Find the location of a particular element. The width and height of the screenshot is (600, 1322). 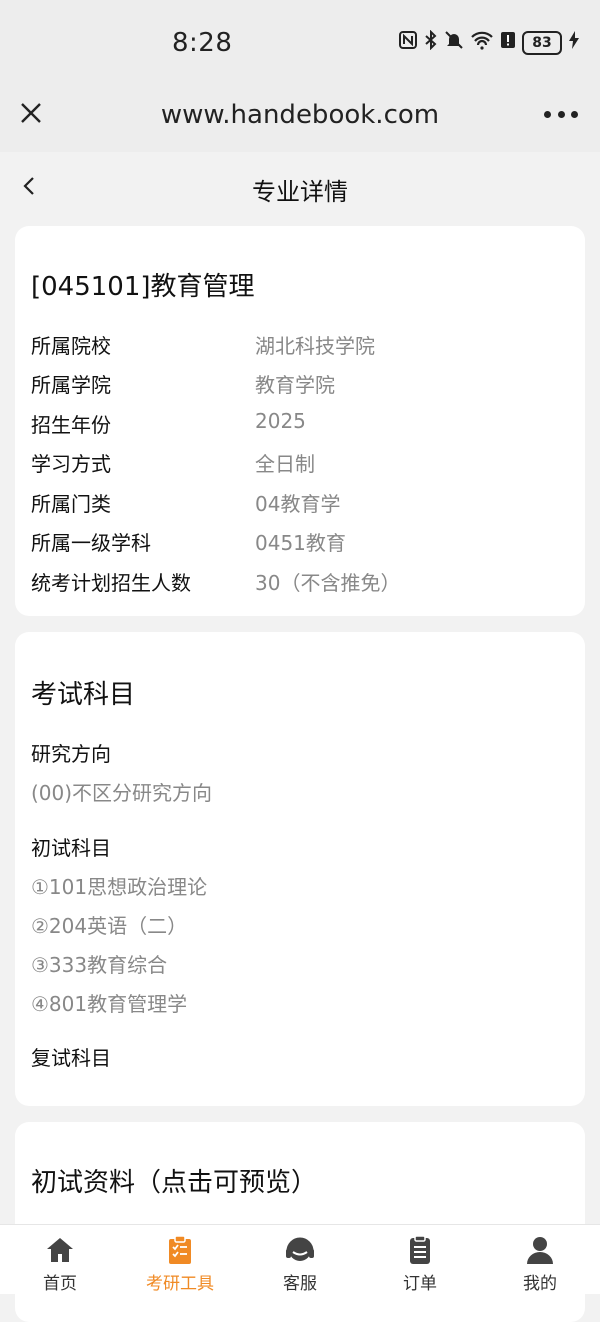

status-icons: 83 is located at coordinates (489, 42).